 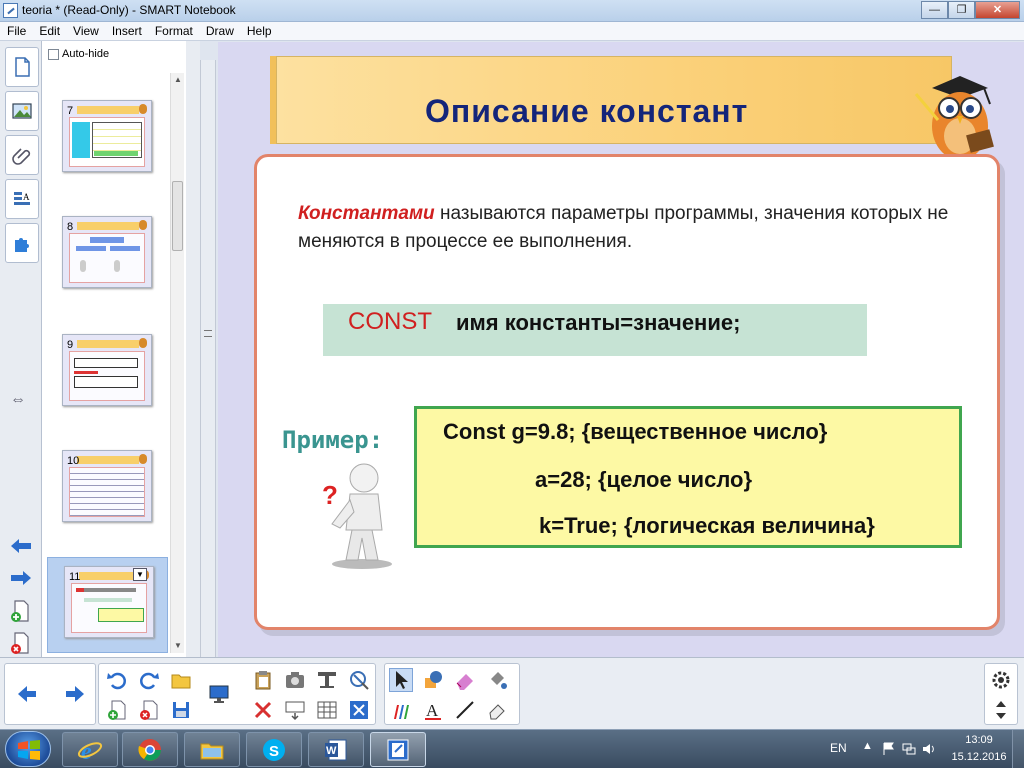 What do you see at coordinates (1001, 680) in the screenshot?
I see `customize-toolbar-button` at bounding box center [1001, 680].